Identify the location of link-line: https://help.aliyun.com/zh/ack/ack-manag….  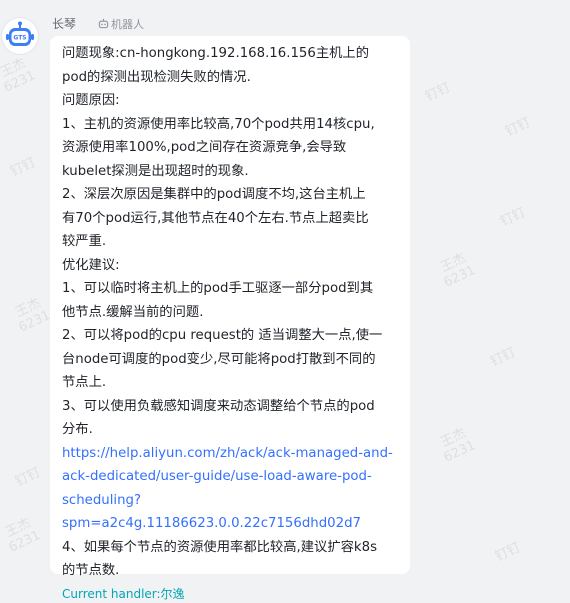
(231, 454).